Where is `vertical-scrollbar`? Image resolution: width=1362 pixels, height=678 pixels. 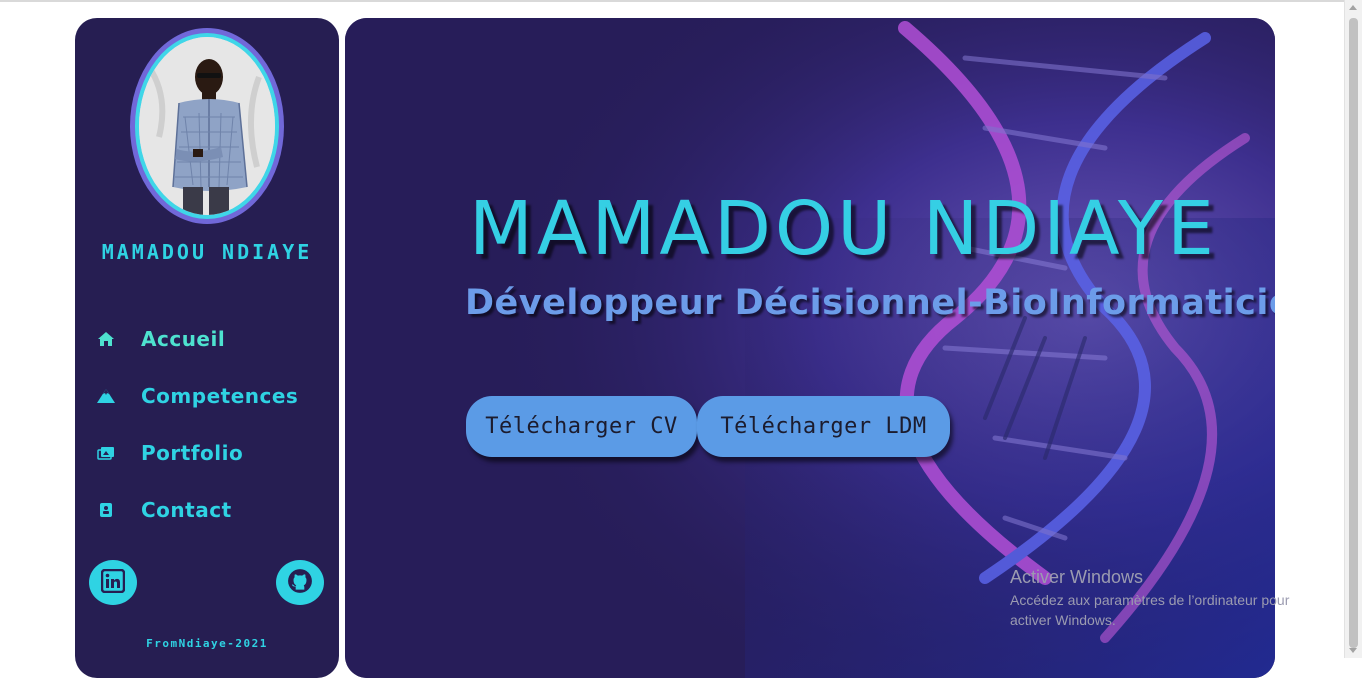 vertical-scrollbar is located at coordinates (1353, 329).